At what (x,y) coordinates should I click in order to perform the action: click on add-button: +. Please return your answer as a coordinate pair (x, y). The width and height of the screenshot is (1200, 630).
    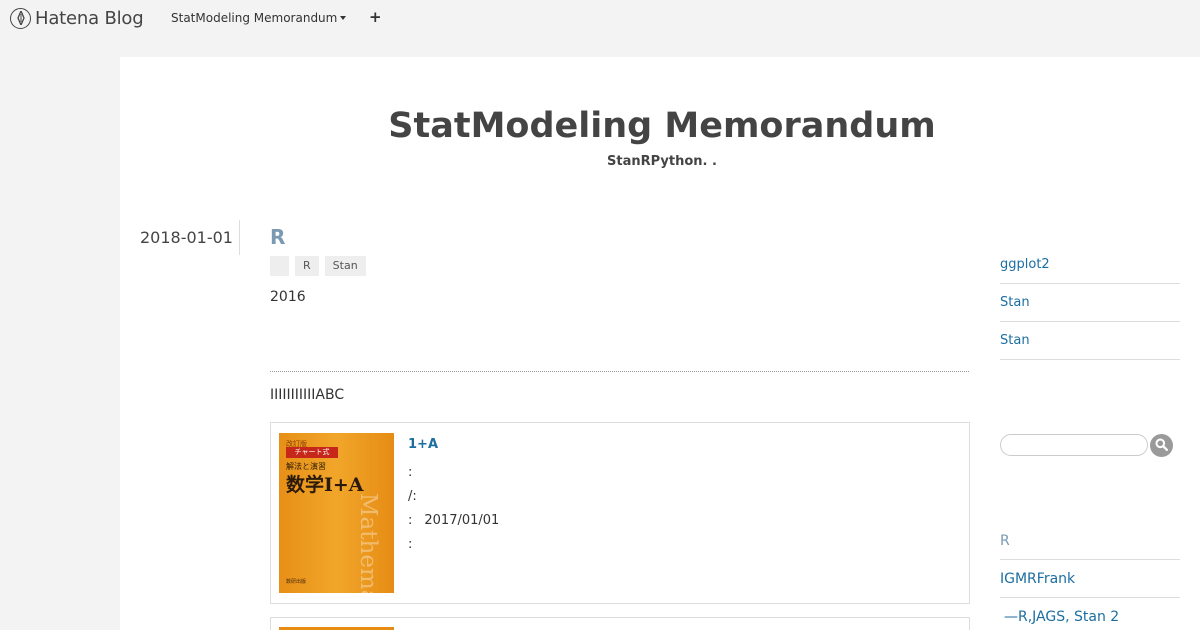
    Looking at the image, I should click on (375, 17).